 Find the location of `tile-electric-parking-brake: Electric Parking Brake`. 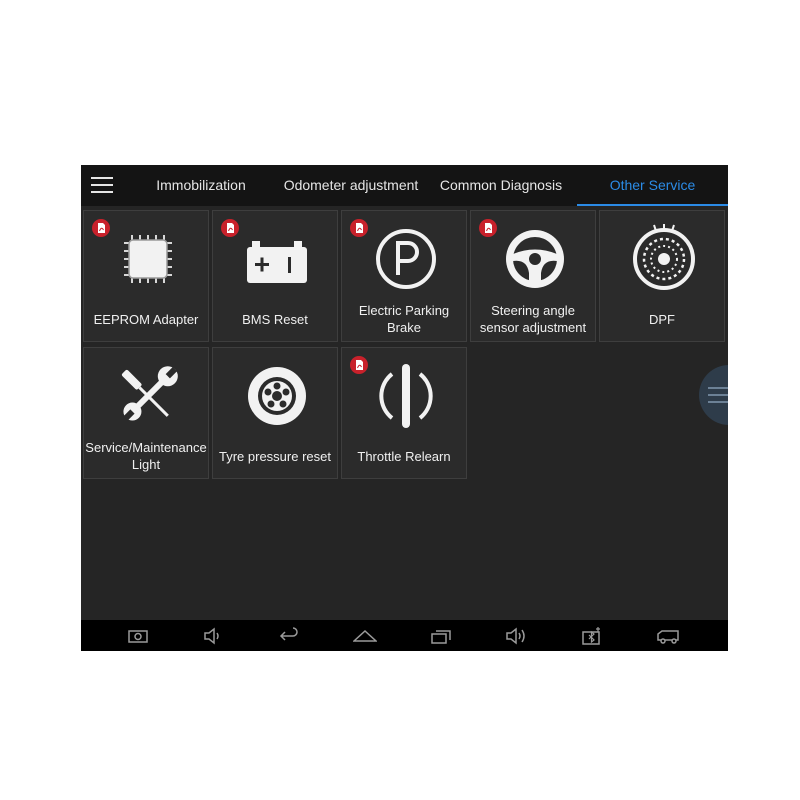

tile-electric-parking-brake: Electric Parking Brake is located at coordinates (404, 276).